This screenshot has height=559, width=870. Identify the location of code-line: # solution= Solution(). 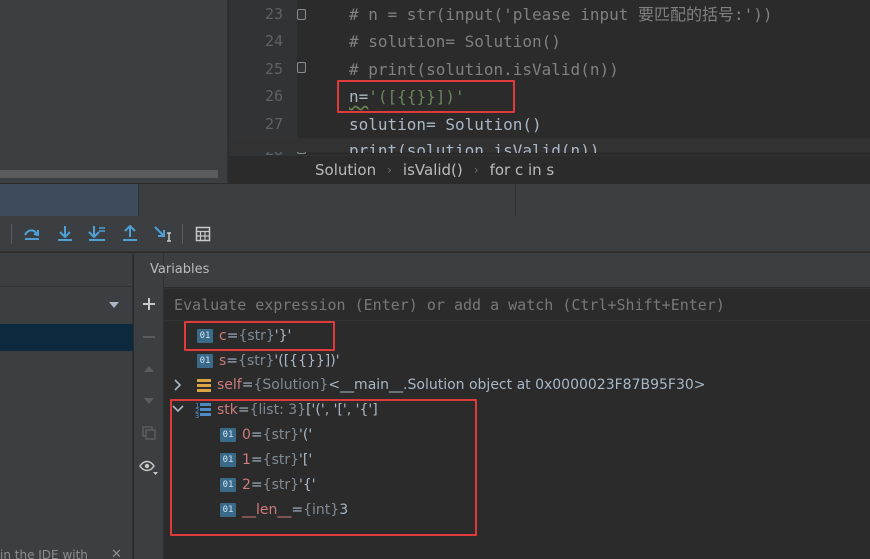
(455, 42).